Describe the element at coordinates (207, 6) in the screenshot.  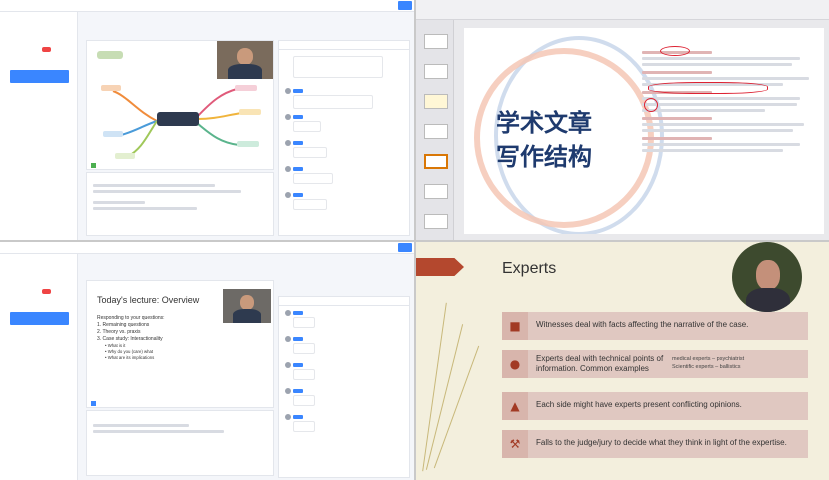
I see `lms-breadcrumb-bar` at that location.